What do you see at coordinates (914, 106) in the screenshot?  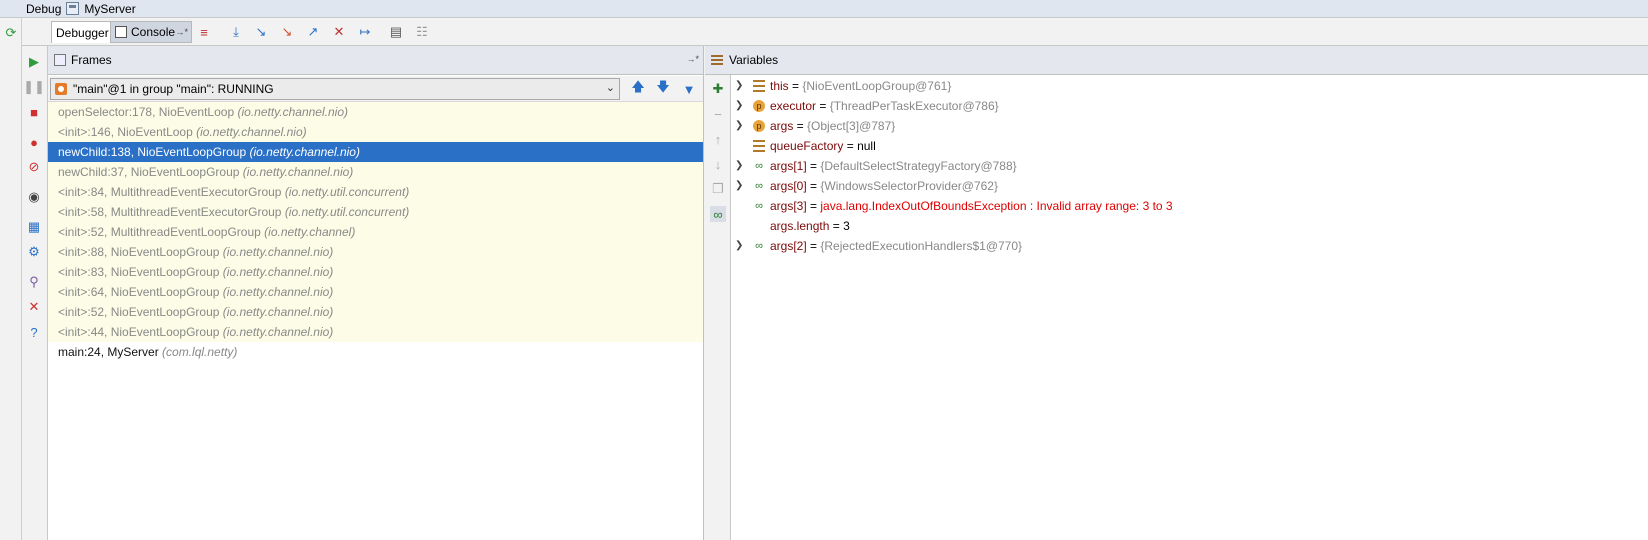 I see `variable-value: {ThreadPerTaskExecutor@786}` at bounding box center [914, 106].